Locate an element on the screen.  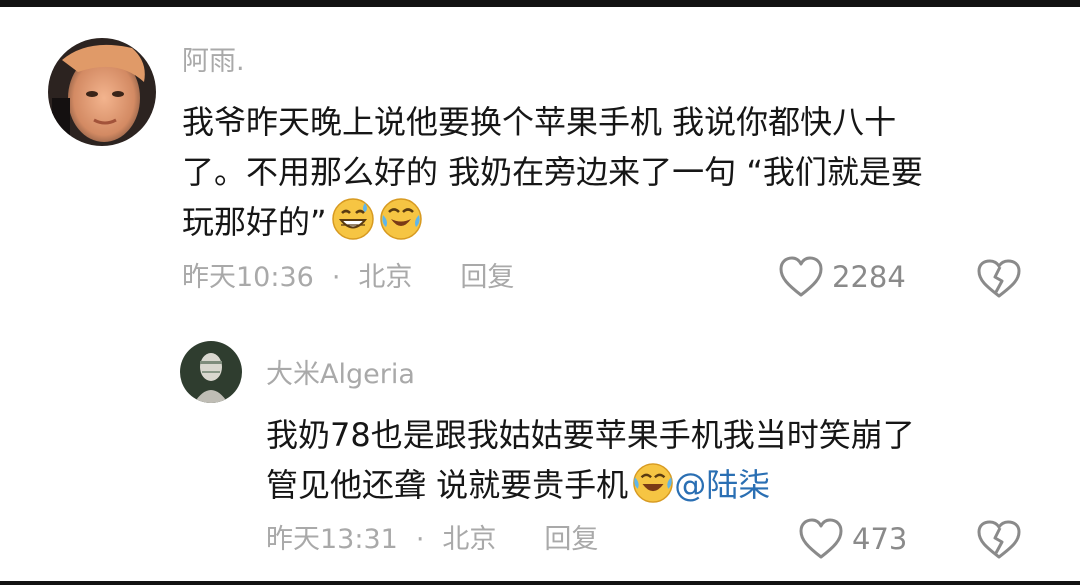
comment-time: 昨天13:31 is located at coordinates (332, 539).